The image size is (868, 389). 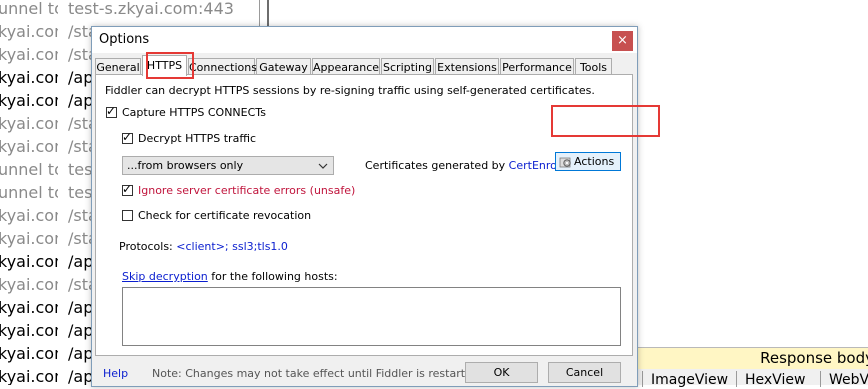 I want to click on help-link: Help, so click(x=115, y=373).